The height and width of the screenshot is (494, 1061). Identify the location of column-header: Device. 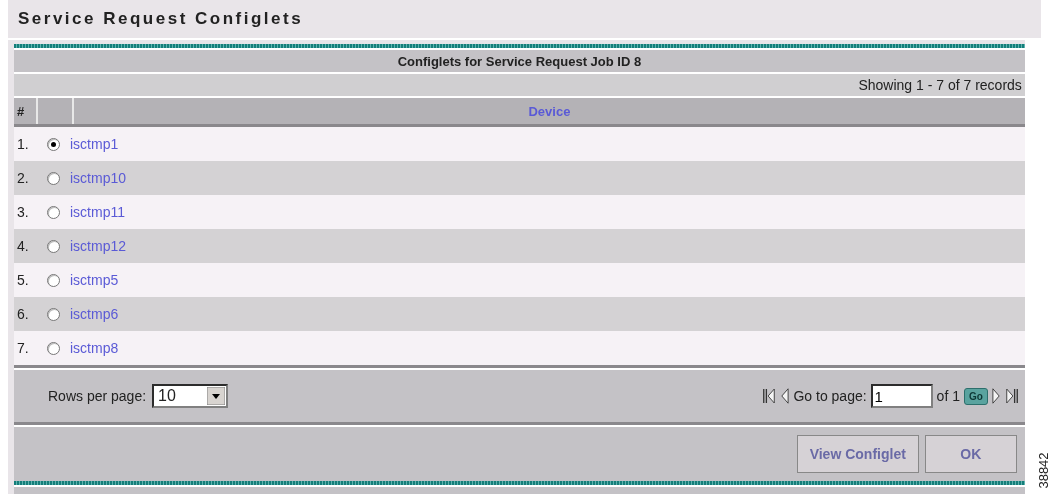
(549, 111).